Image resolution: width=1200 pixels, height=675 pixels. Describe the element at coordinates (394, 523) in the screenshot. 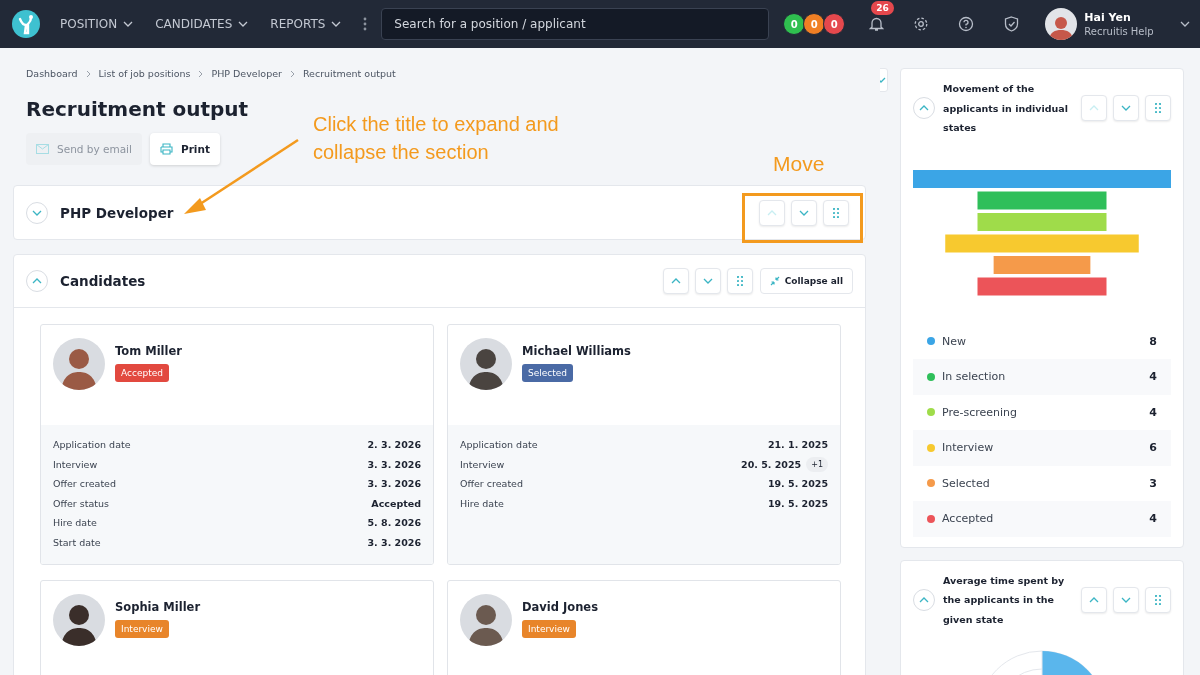

I see `detail-value: 5. 8. 2026` at that location.